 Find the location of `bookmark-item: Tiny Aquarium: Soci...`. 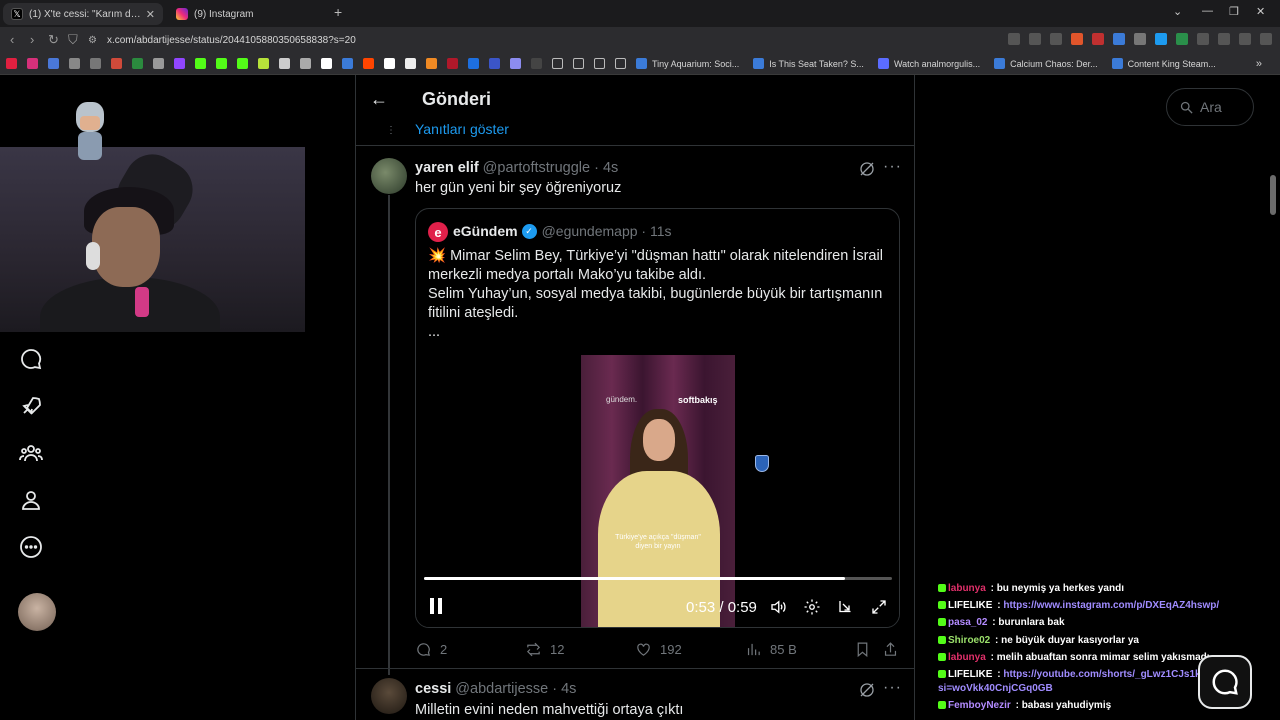

bookmark-item: Tiny Aquarium: Soci... is located at coordinates (687, 63).